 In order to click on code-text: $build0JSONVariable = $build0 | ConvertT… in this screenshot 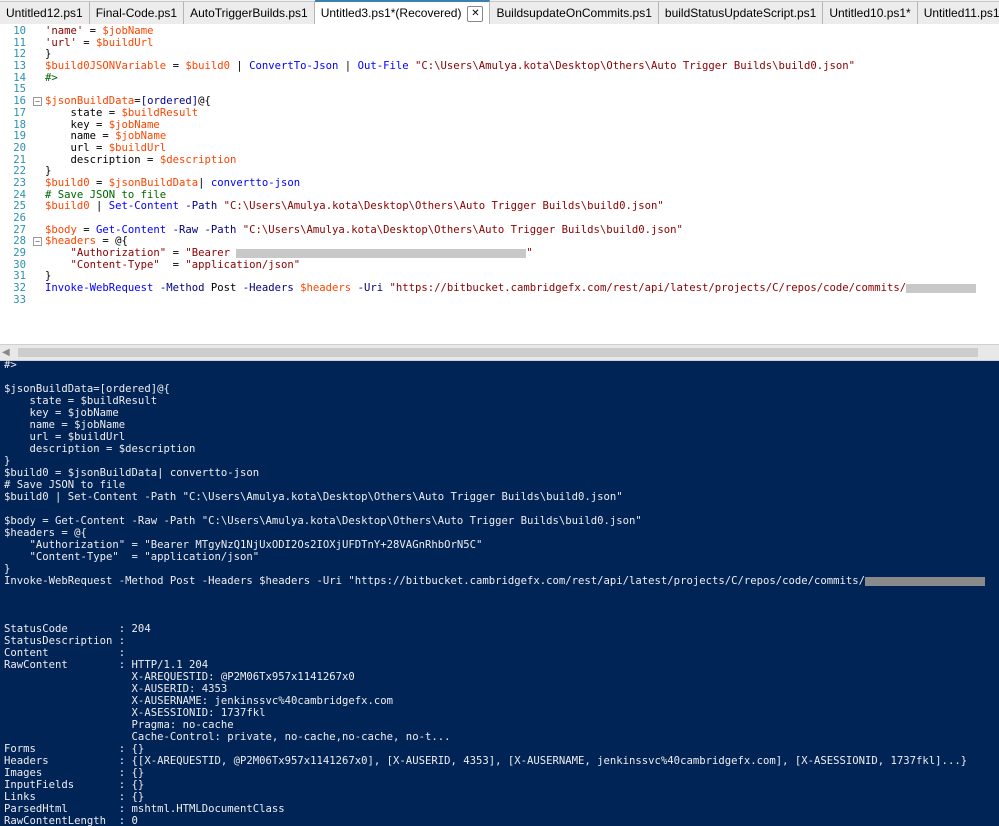, I will do `click(450, 66)`.